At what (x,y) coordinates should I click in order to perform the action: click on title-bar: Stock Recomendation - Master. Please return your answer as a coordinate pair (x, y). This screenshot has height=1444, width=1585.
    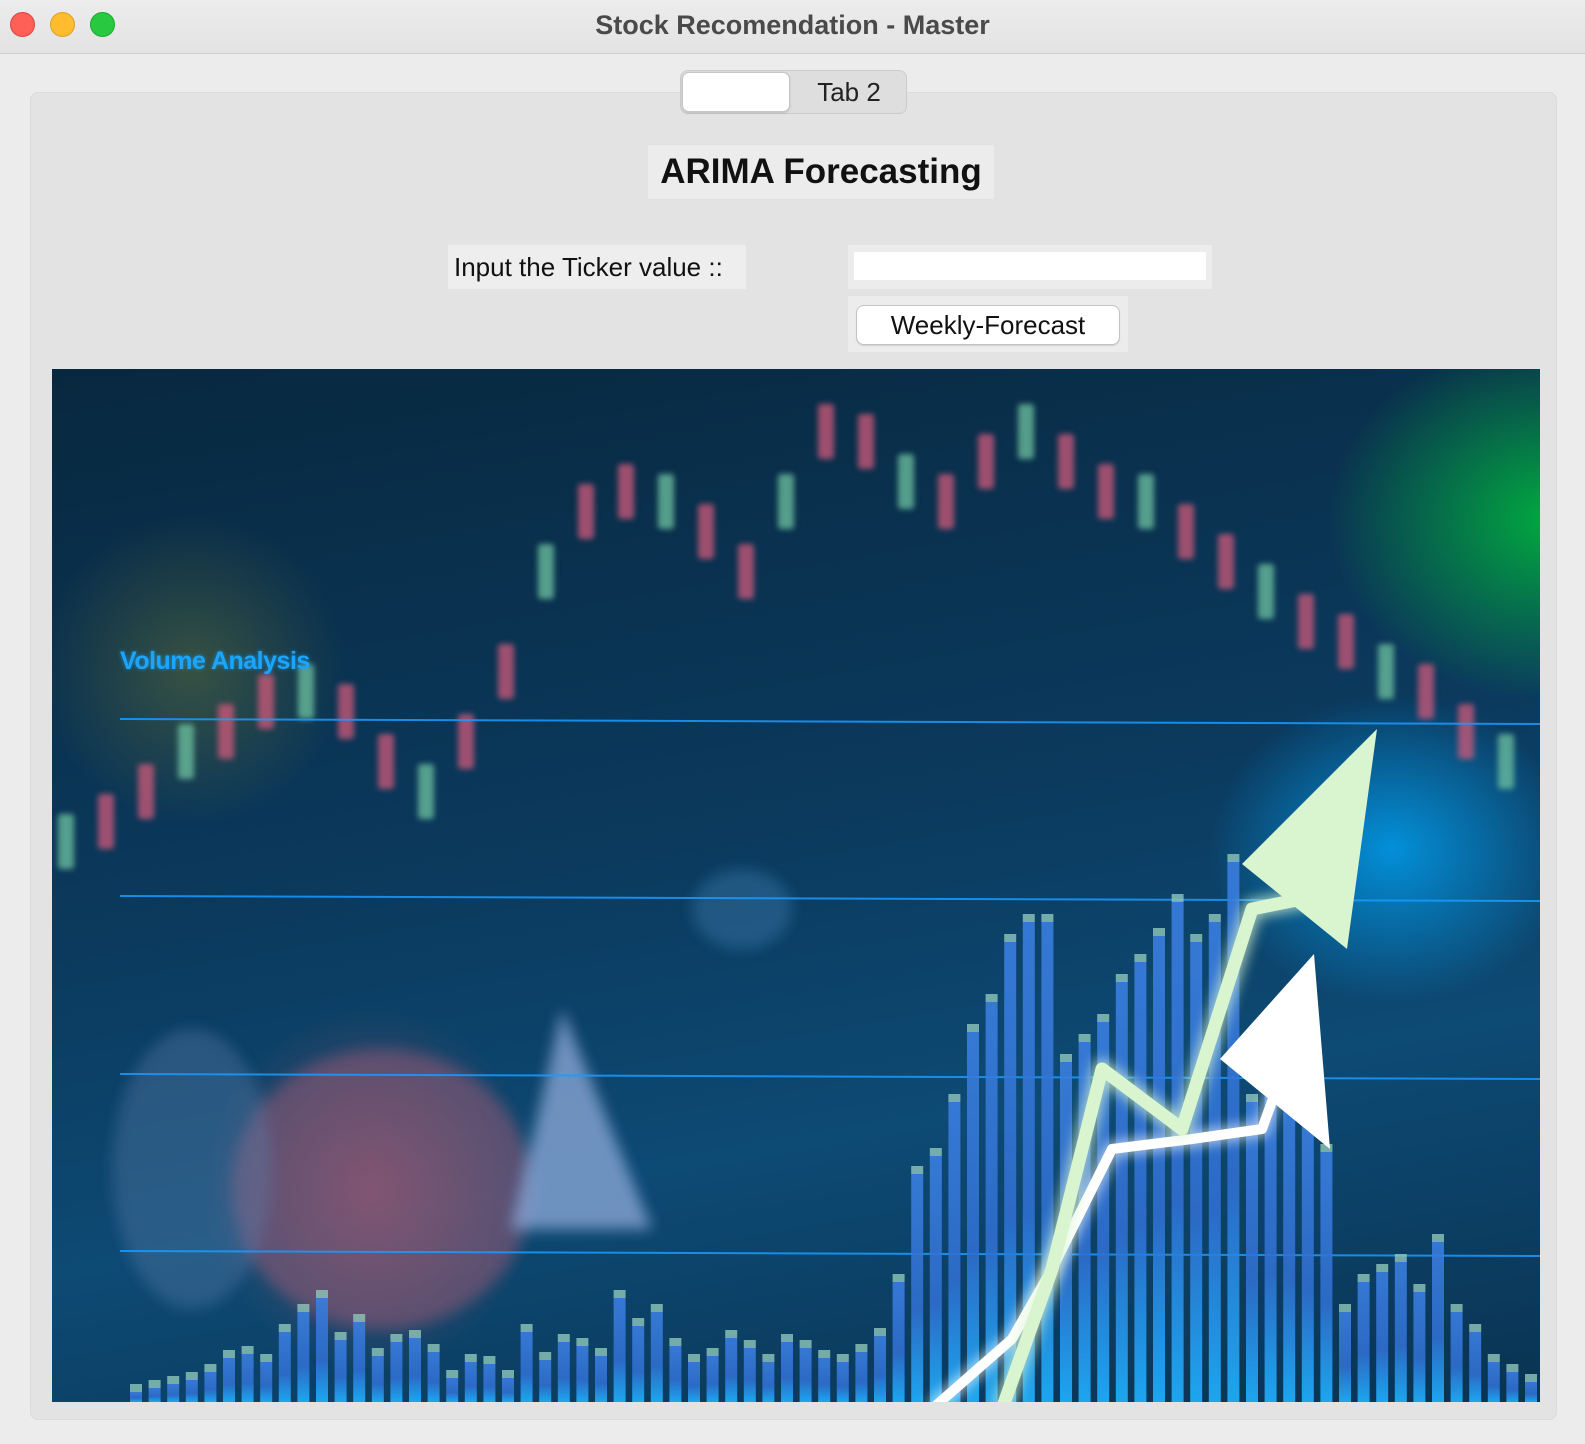
    Looking at the image, I should click on (792, 27).